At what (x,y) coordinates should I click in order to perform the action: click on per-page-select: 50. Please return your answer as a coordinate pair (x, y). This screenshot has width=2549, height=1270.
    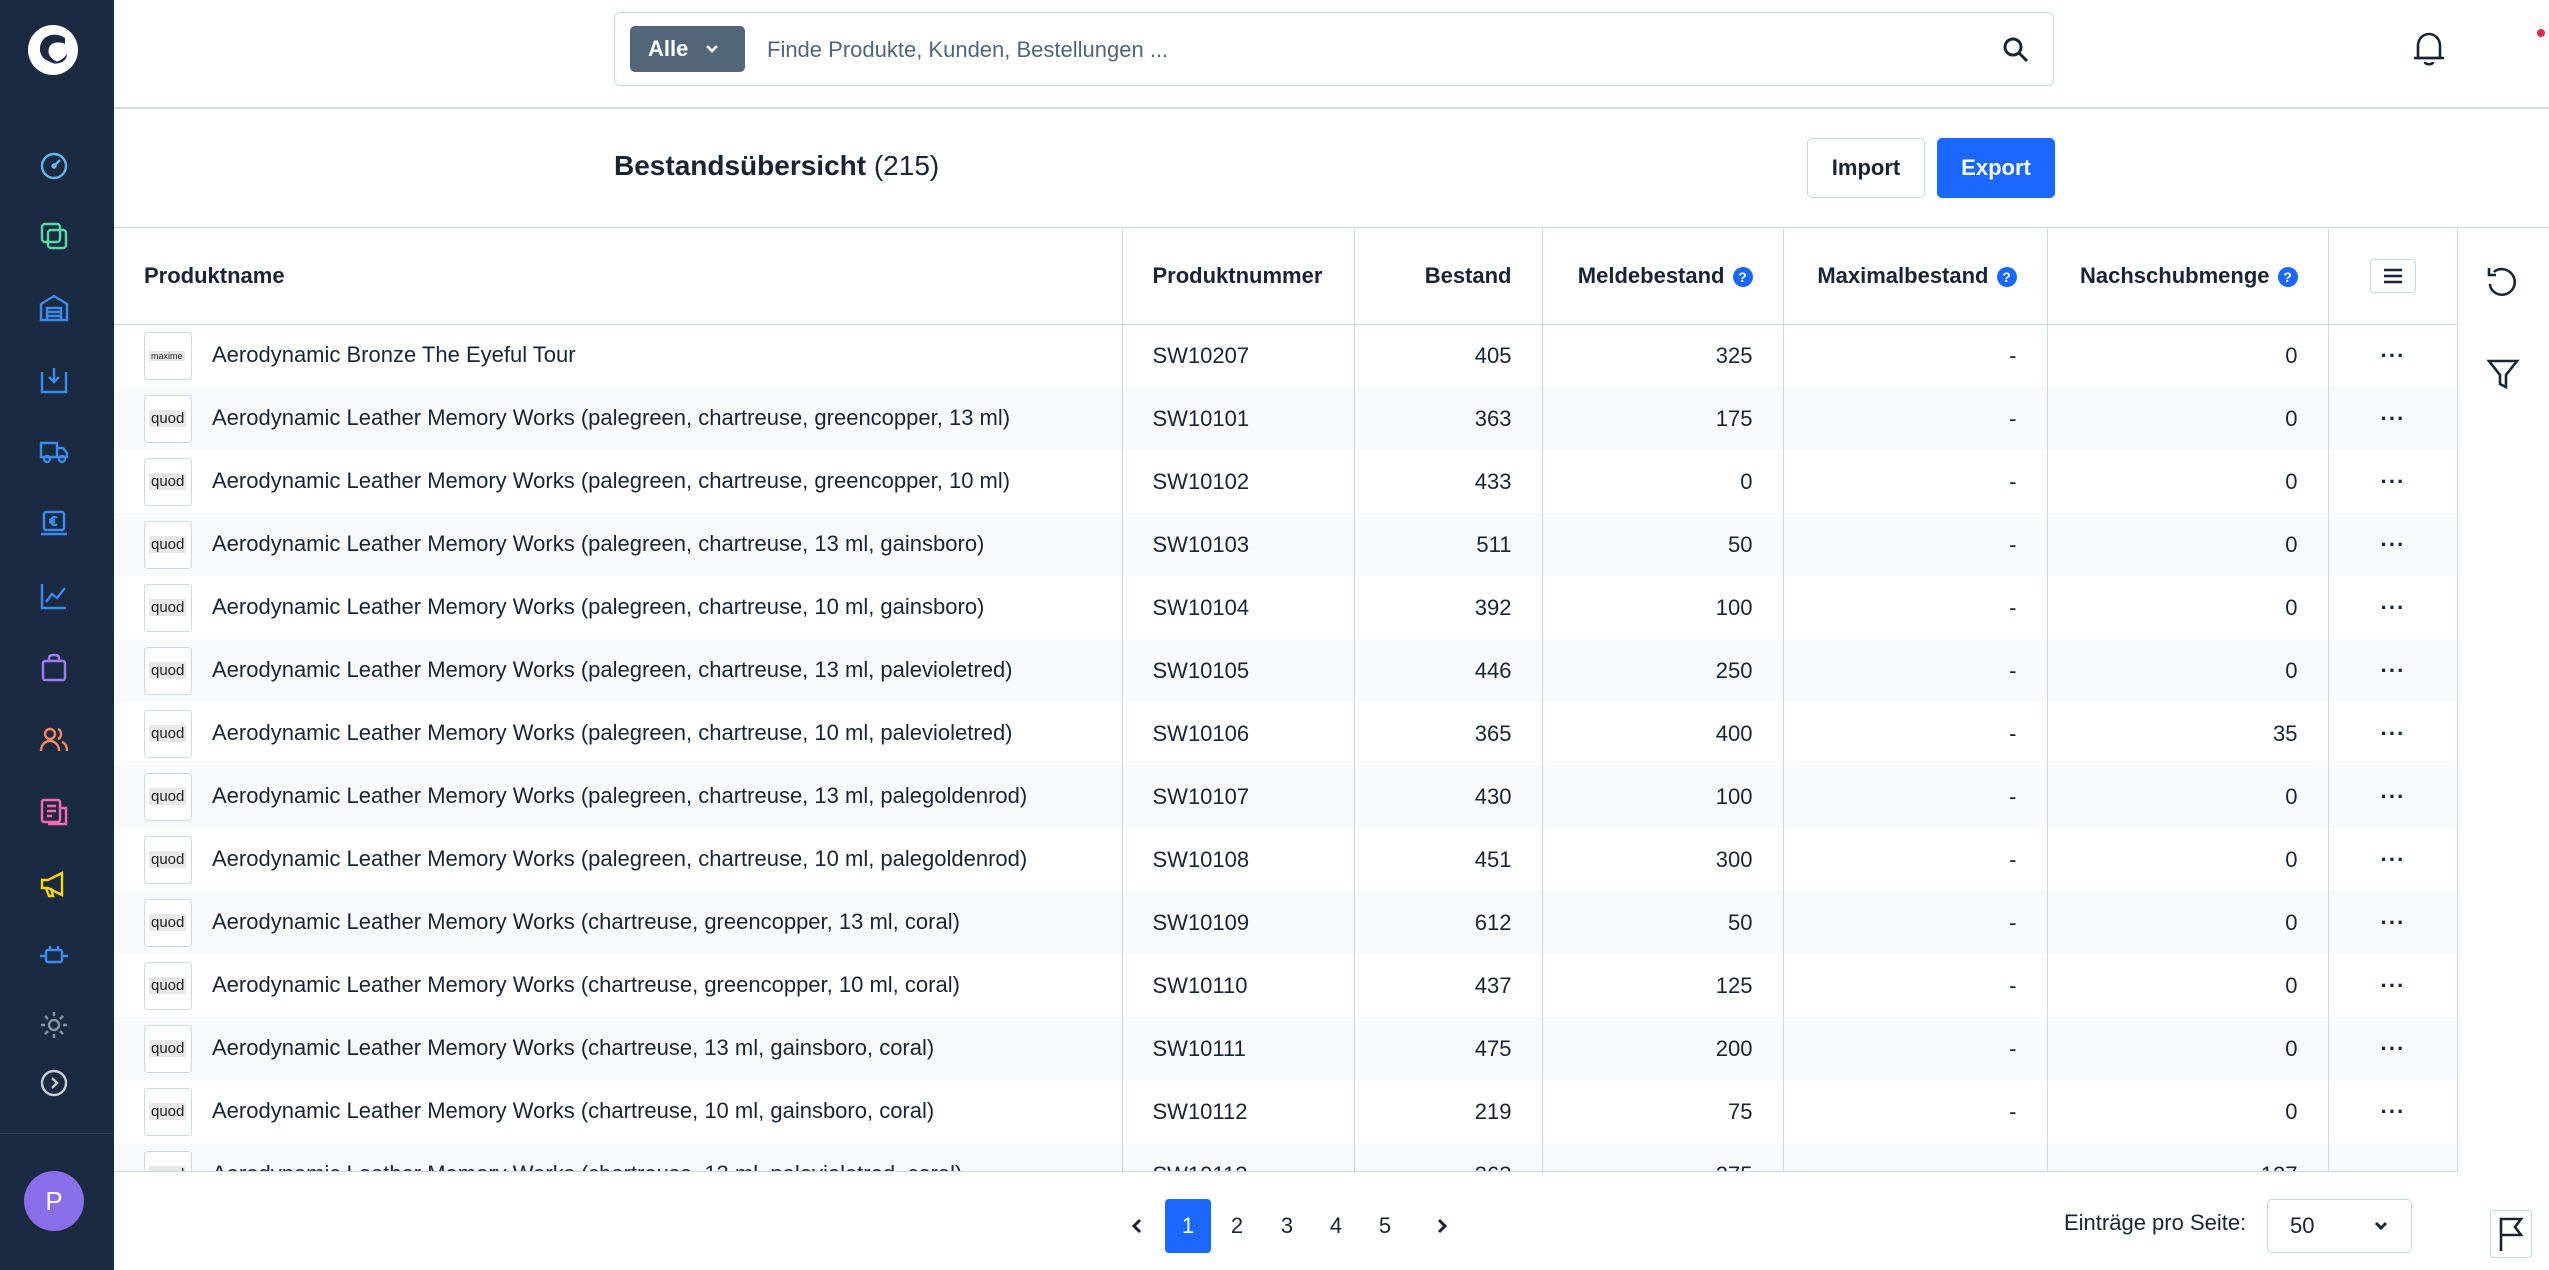
    Looking at the image, I should click on (2339, 1226).